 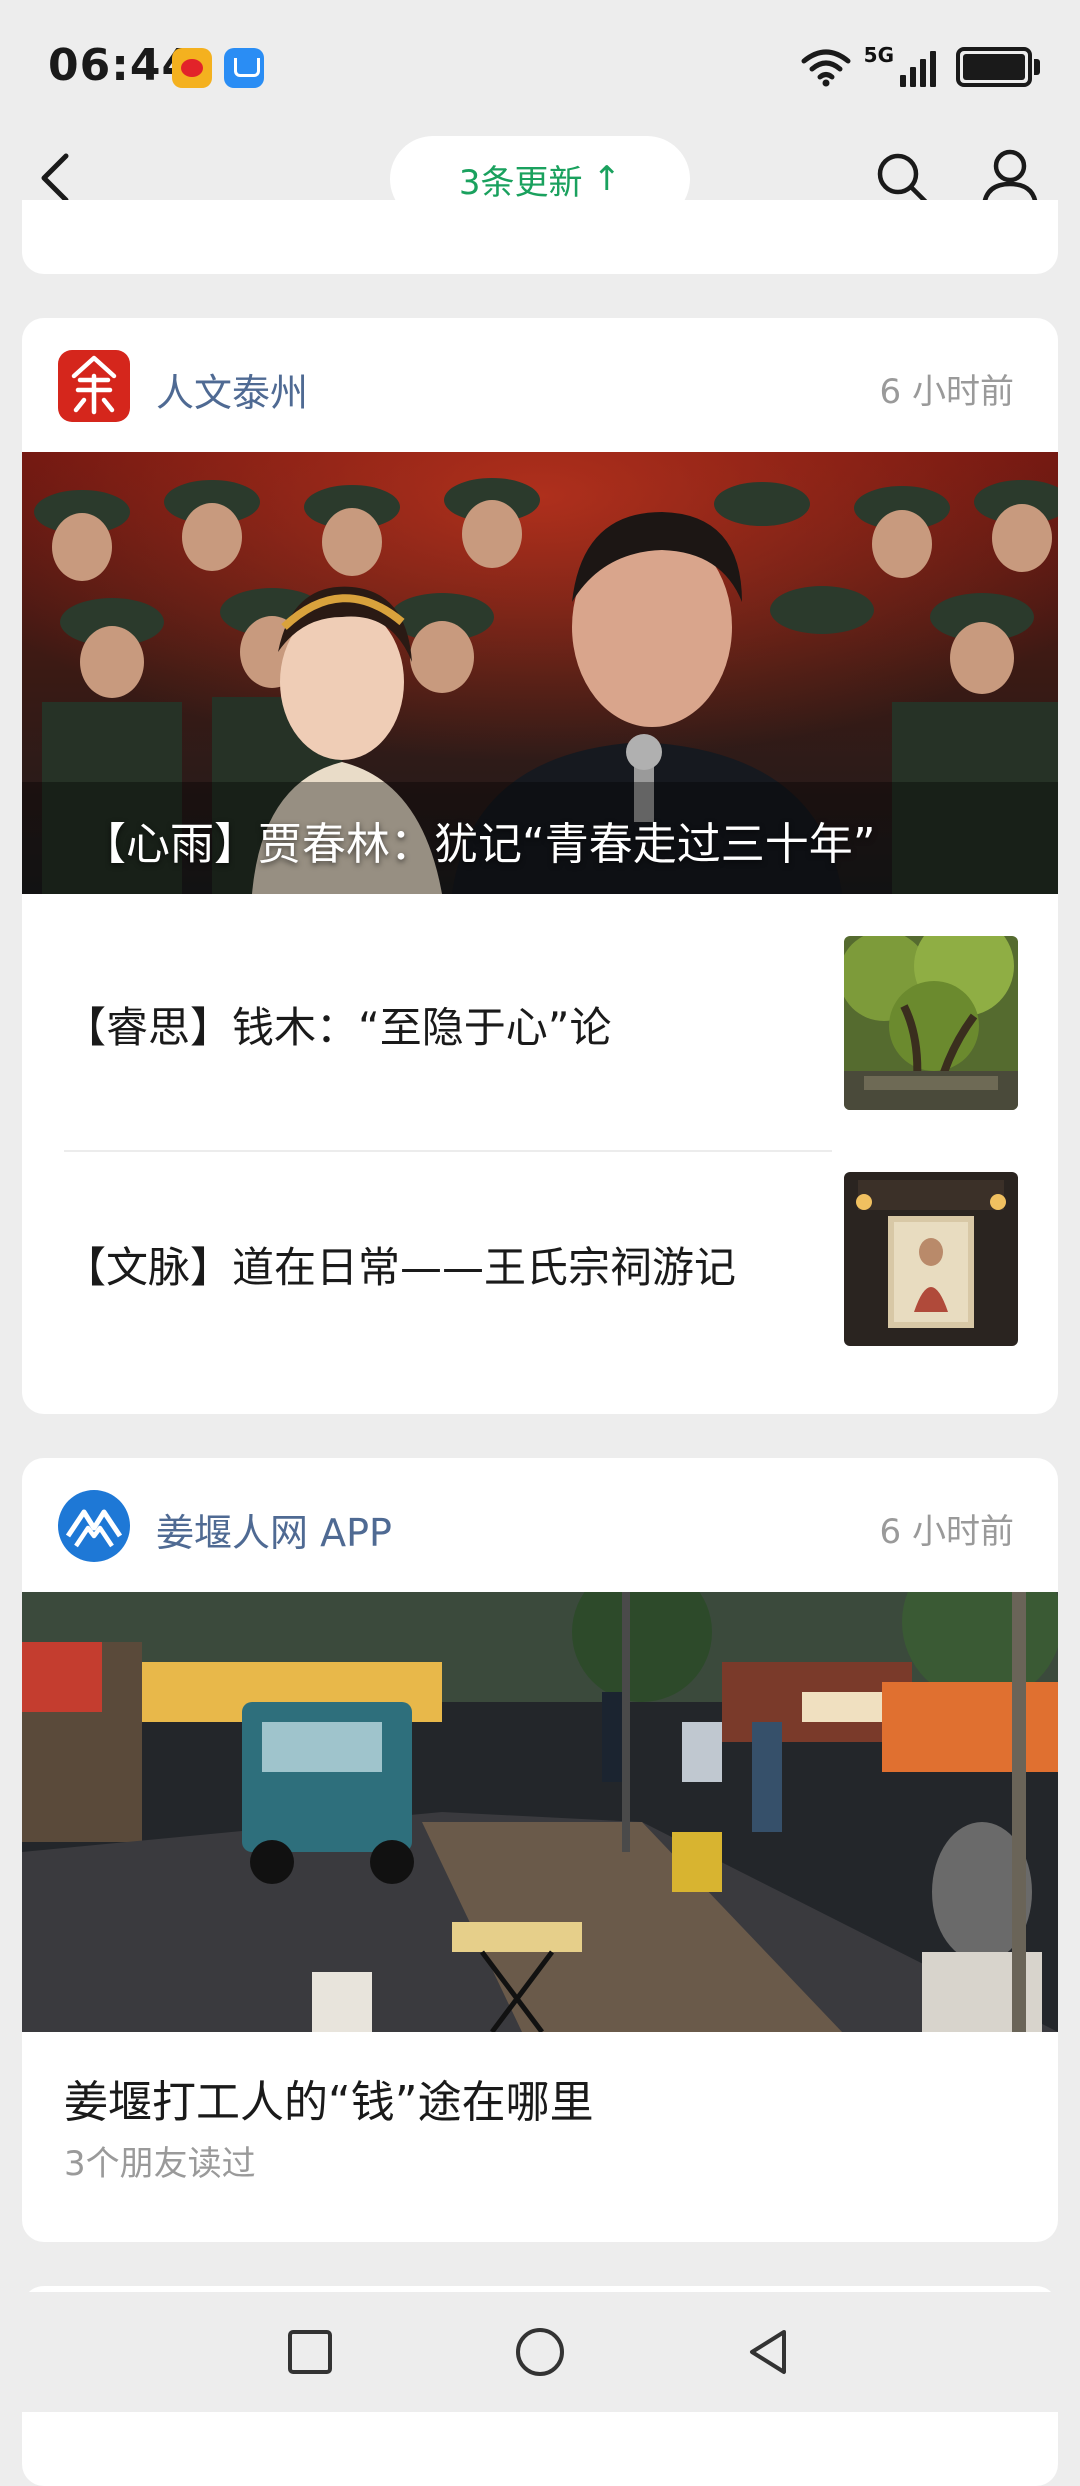 What do you see at coordinates (448, 1151) in the screenshot?
I see `divider` at bounding box center [448, 1151].